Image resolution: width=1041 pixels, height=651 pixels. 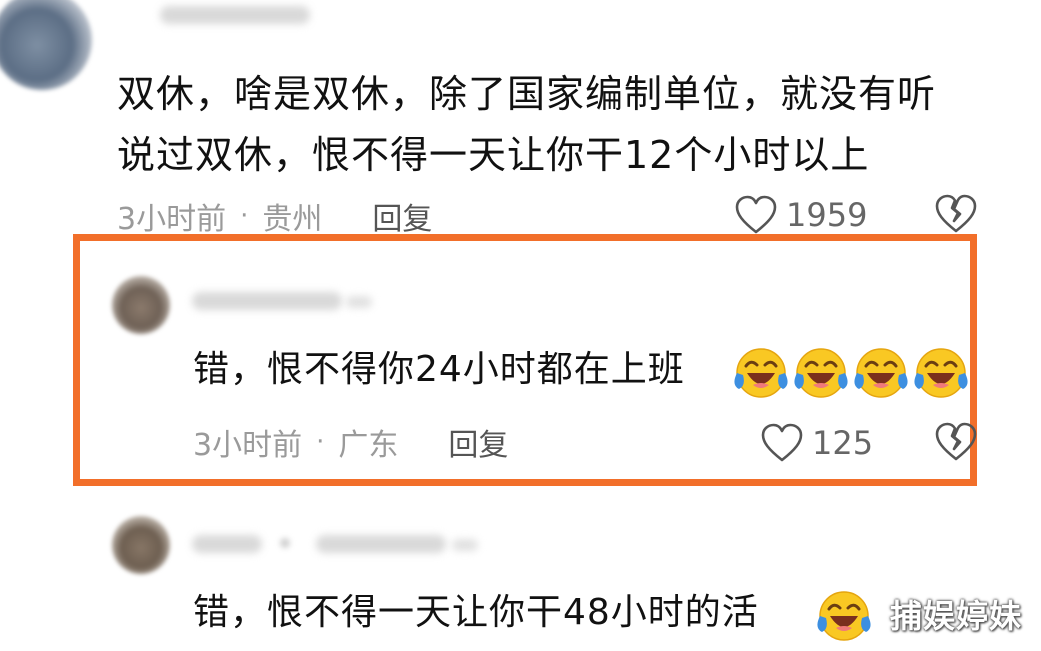 I want to click on like-count: 125, so click(x=843, y=443).